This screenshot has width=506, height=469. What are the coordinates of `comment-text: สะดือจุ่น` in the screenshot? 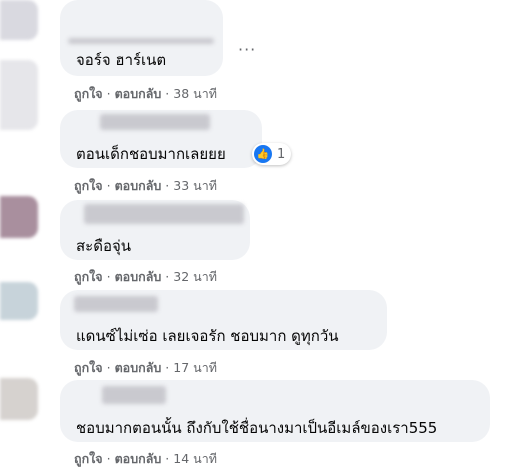 It's located at (104, 246).